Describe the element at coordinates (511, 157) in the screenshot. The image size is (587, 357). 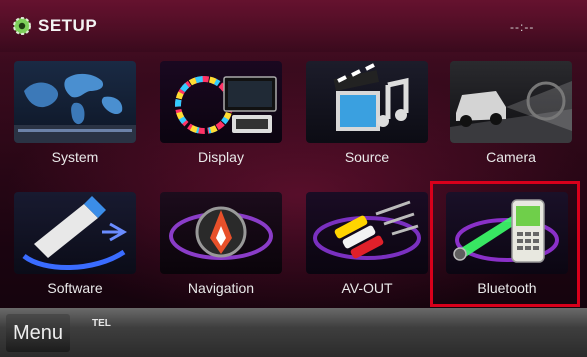
I see `tile-label-camera: Camera` at that location.